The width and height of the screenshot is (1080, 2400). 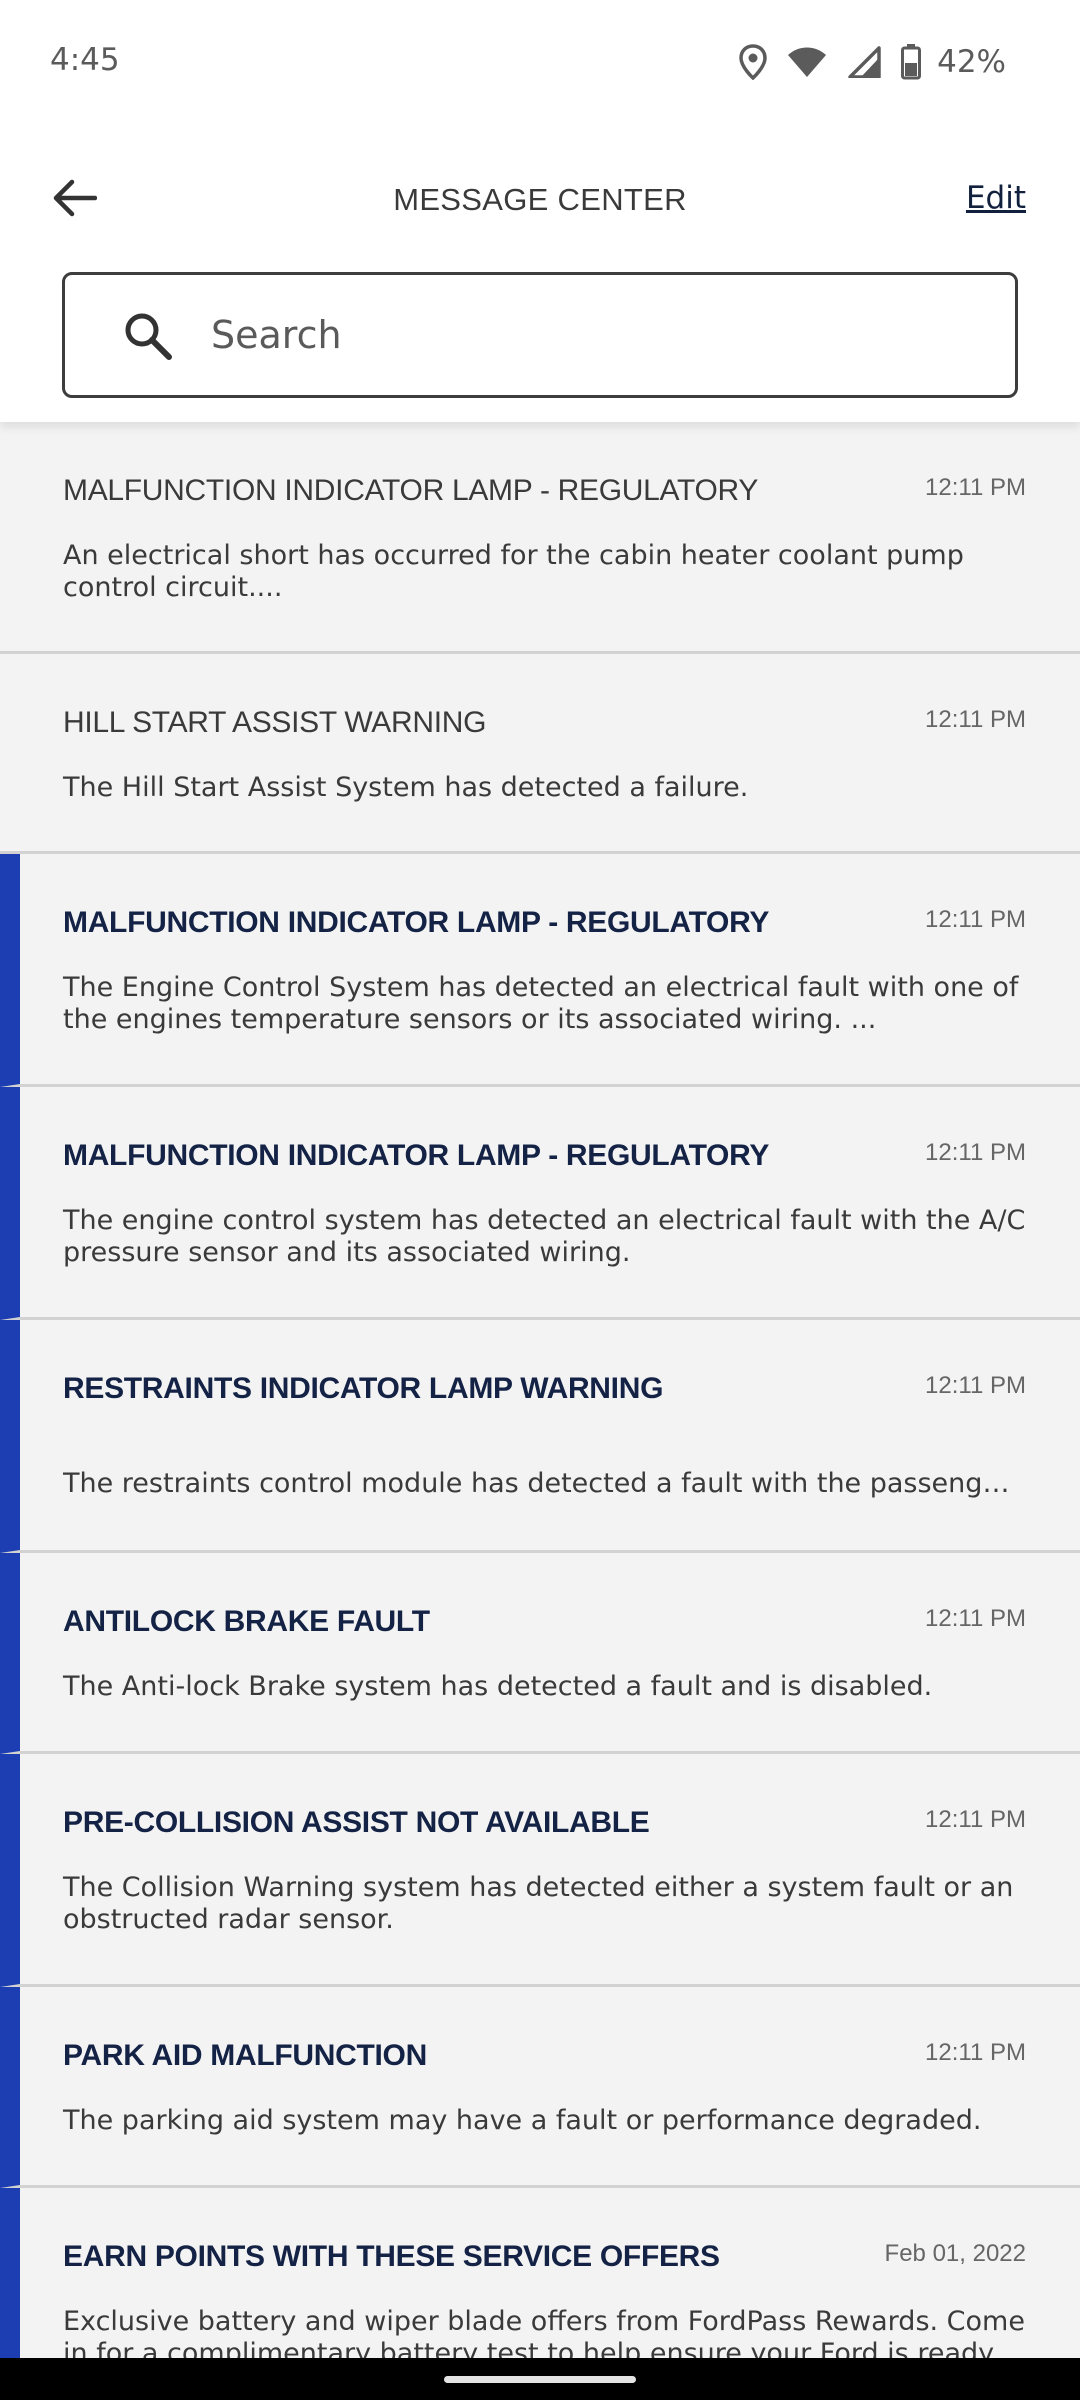 I want to click on battery-percentage: 42%, so click(x=971, y=62).